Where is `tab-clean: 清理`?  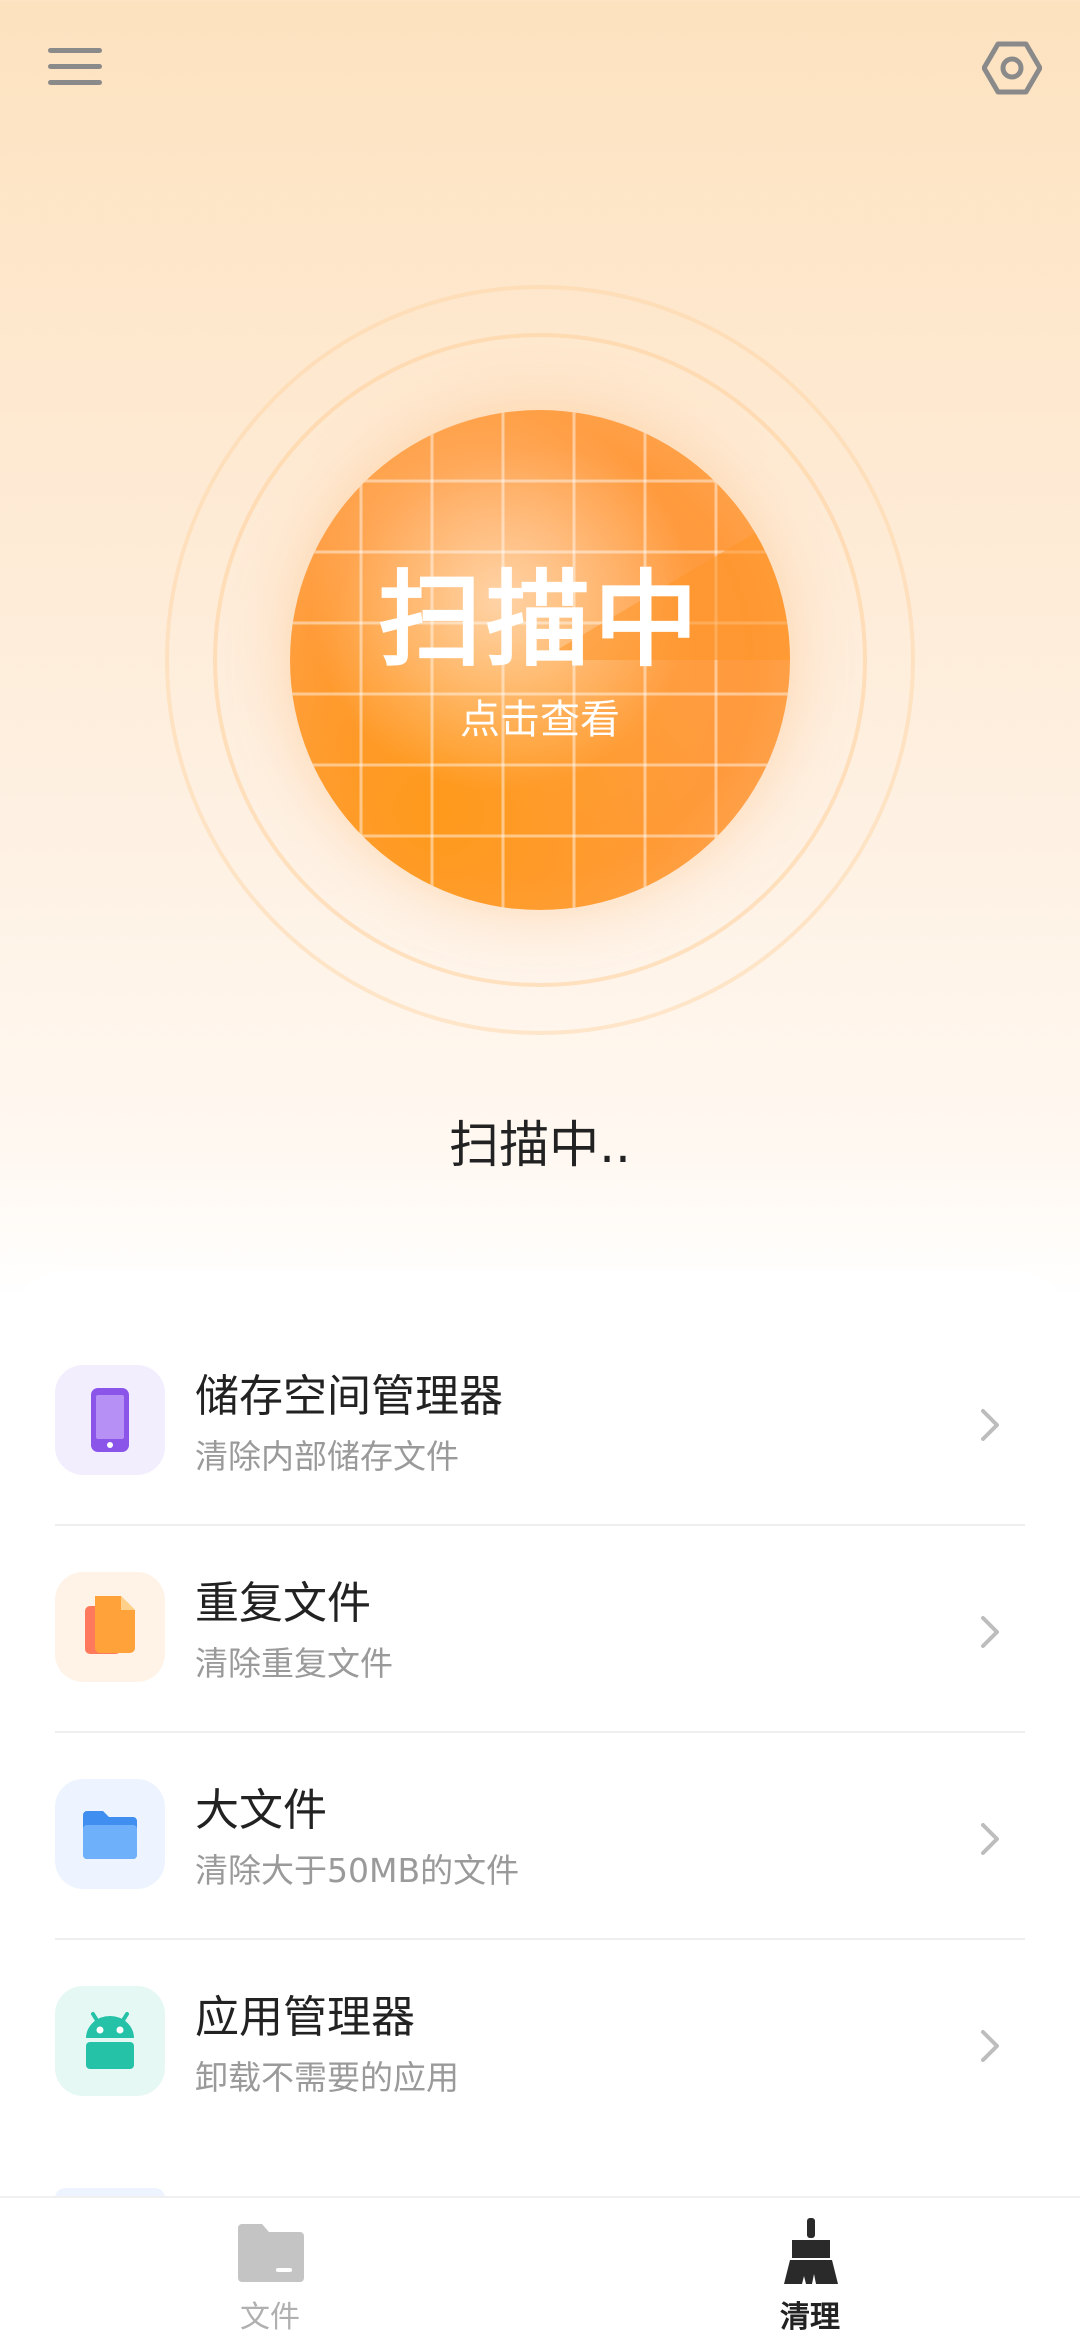 tab-clean: 清理 is located at coordinates (810, 2274).